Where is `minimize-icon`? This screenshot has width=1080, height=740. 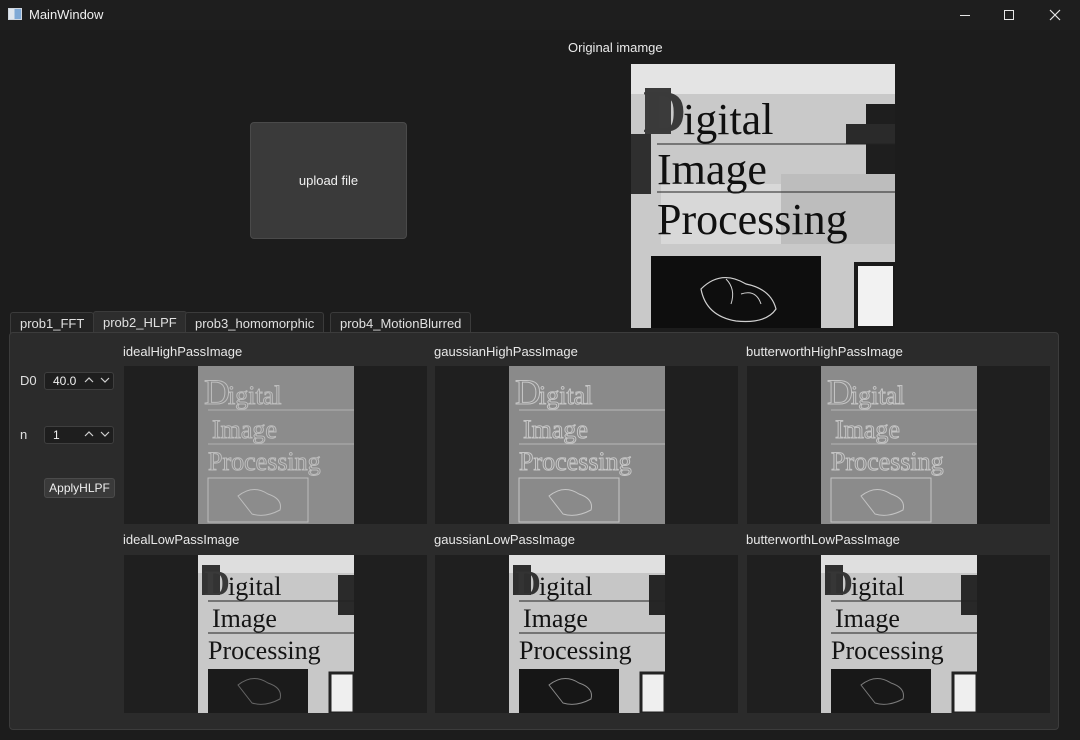
minimize-icon is located at coordinates (965, 15).